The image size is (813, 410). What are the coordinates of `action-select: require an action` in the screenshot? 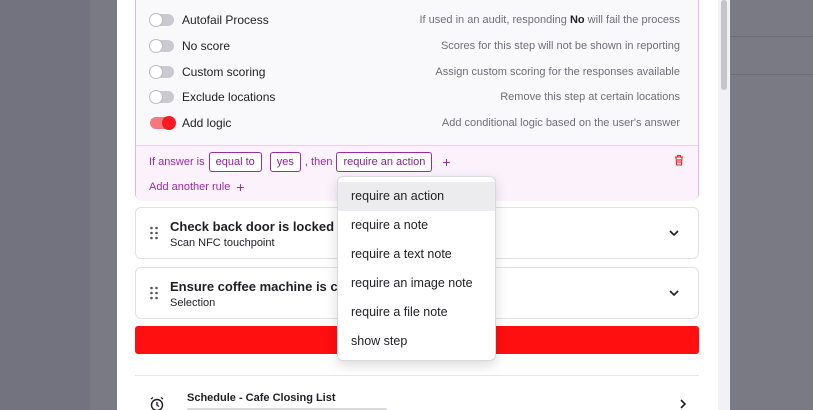 It's located at (384, 162).